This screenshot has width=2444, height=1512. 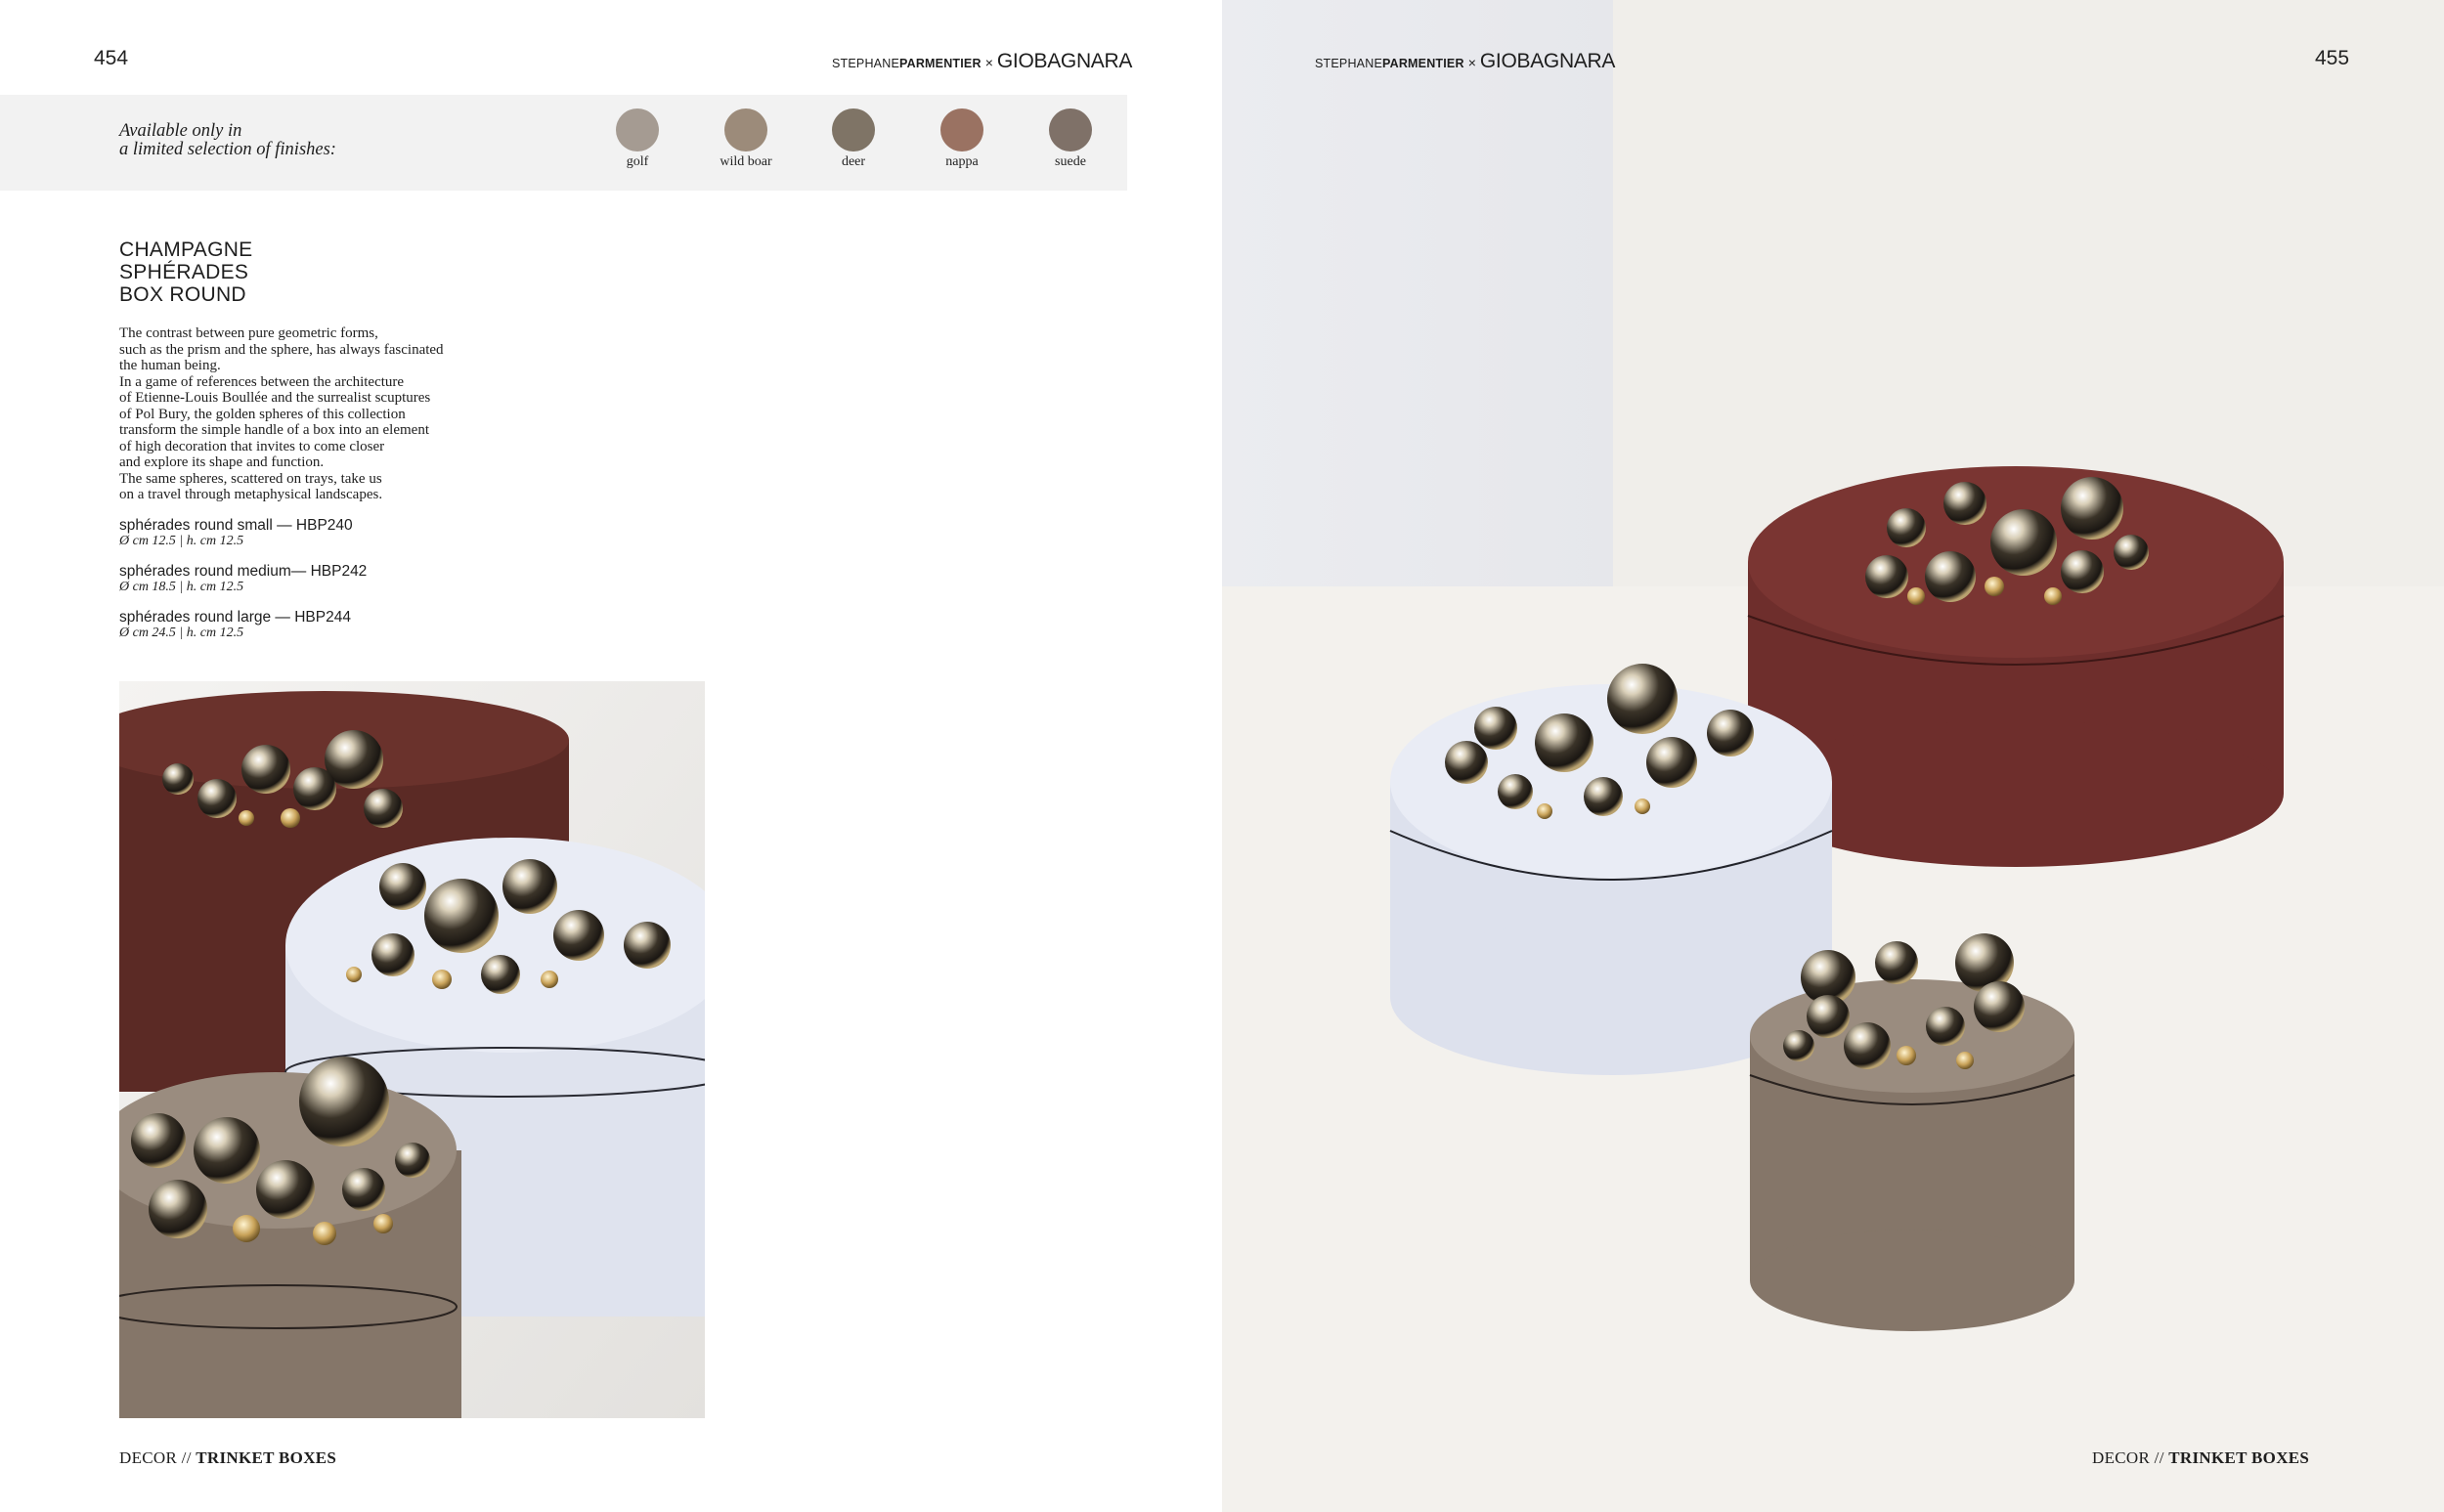 I want to click on page-number: 454, so click(x=111, y=58).